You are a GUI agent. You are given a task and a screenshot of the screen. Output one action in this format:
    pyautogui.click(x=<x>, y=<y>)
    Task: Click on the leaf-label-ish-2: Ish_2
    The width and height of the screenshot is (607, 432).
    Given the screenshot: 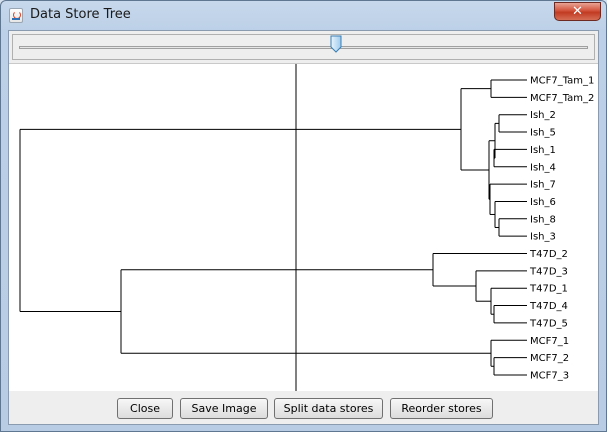 What is the action you would take?
    pyautogui.click(x=543, y=115)
    